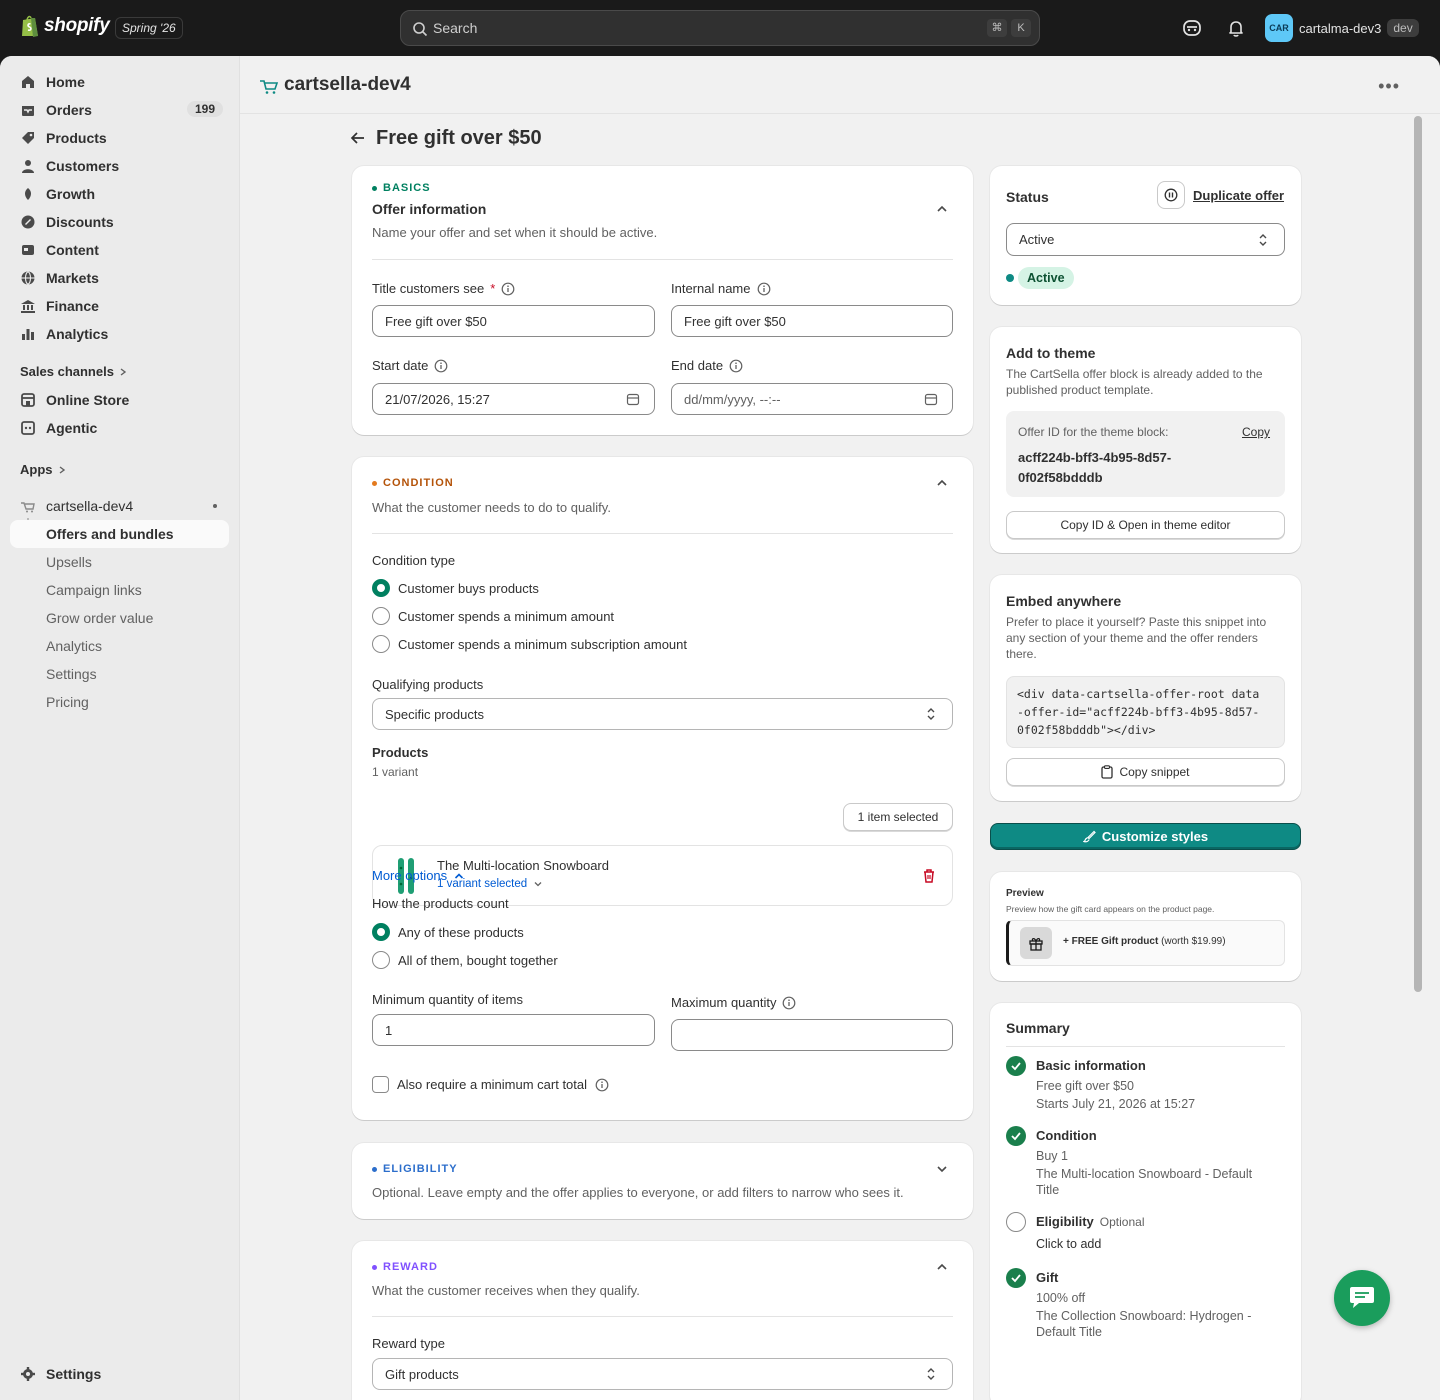 This screenshot has height=1400, width=1440. I want to click on status-badge: Active, so click(1046, 278).